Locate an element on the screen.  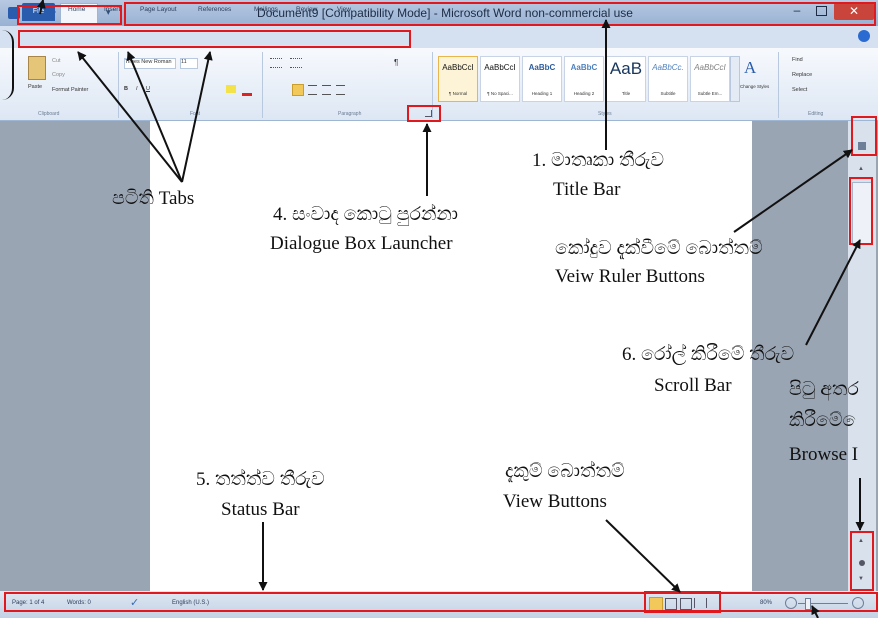
zoom-arrow is located at coordinates (815, 611).